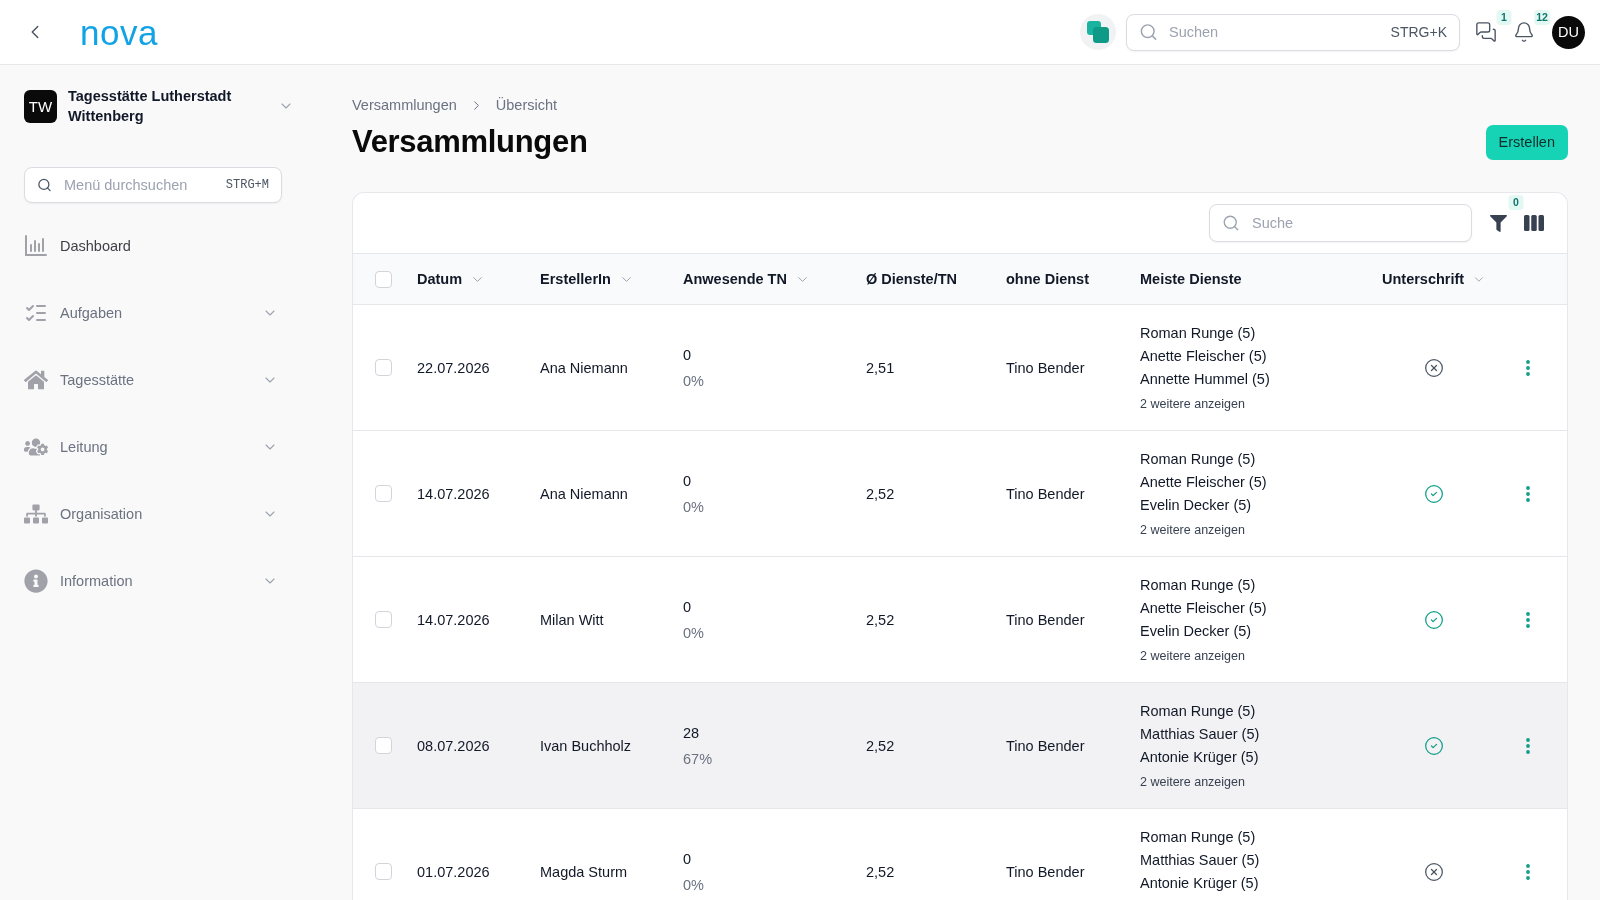 The height and width of the screenshot is (900, 1600). I want to click on info-icon, so click(36, 580).